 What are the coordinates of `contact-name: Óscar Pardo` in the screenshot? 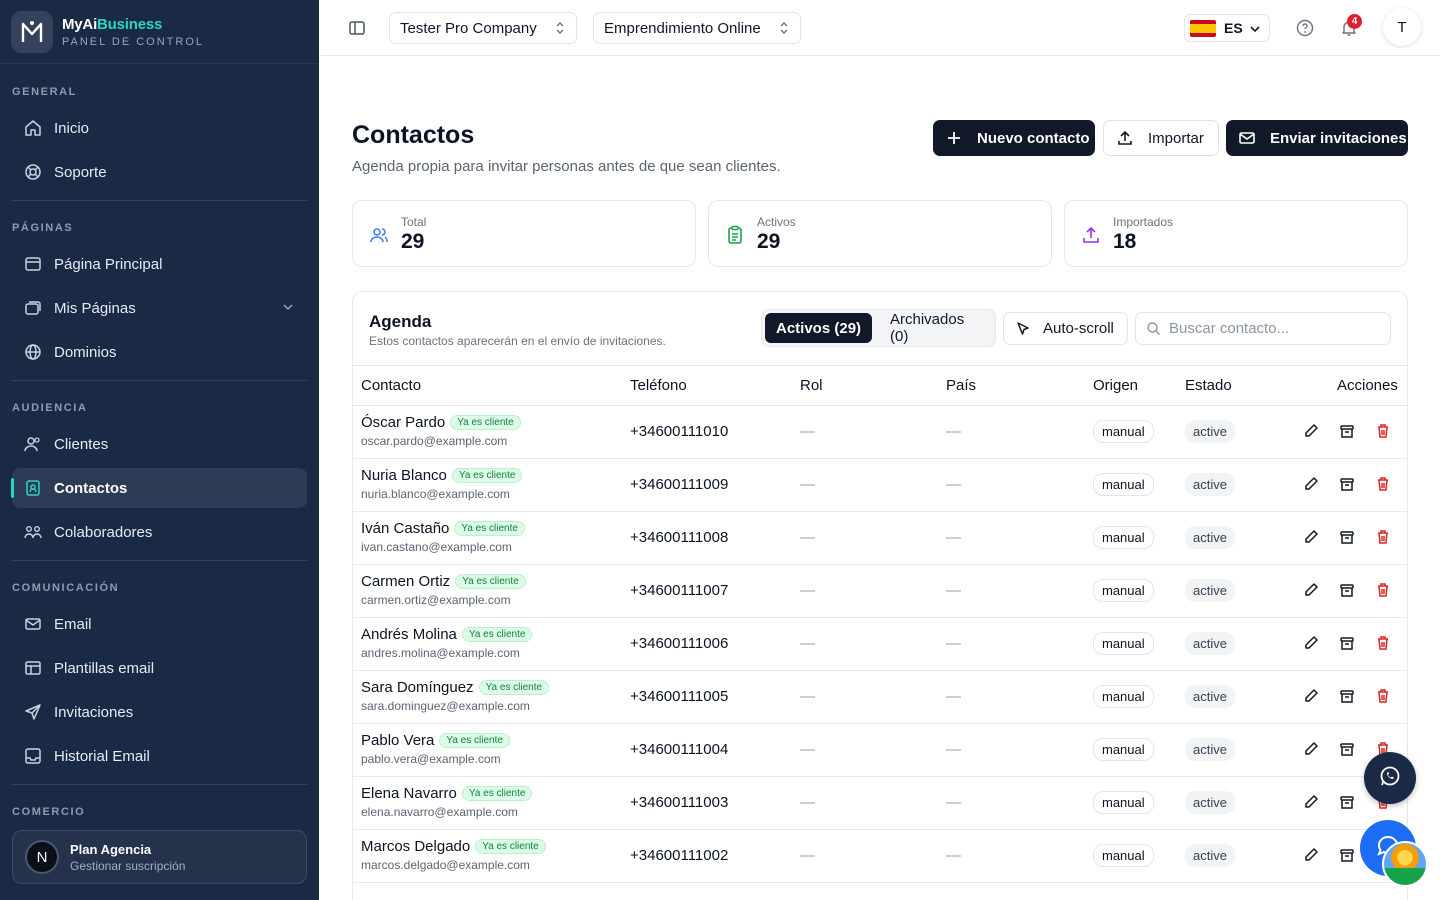 It's located at (403, 422).